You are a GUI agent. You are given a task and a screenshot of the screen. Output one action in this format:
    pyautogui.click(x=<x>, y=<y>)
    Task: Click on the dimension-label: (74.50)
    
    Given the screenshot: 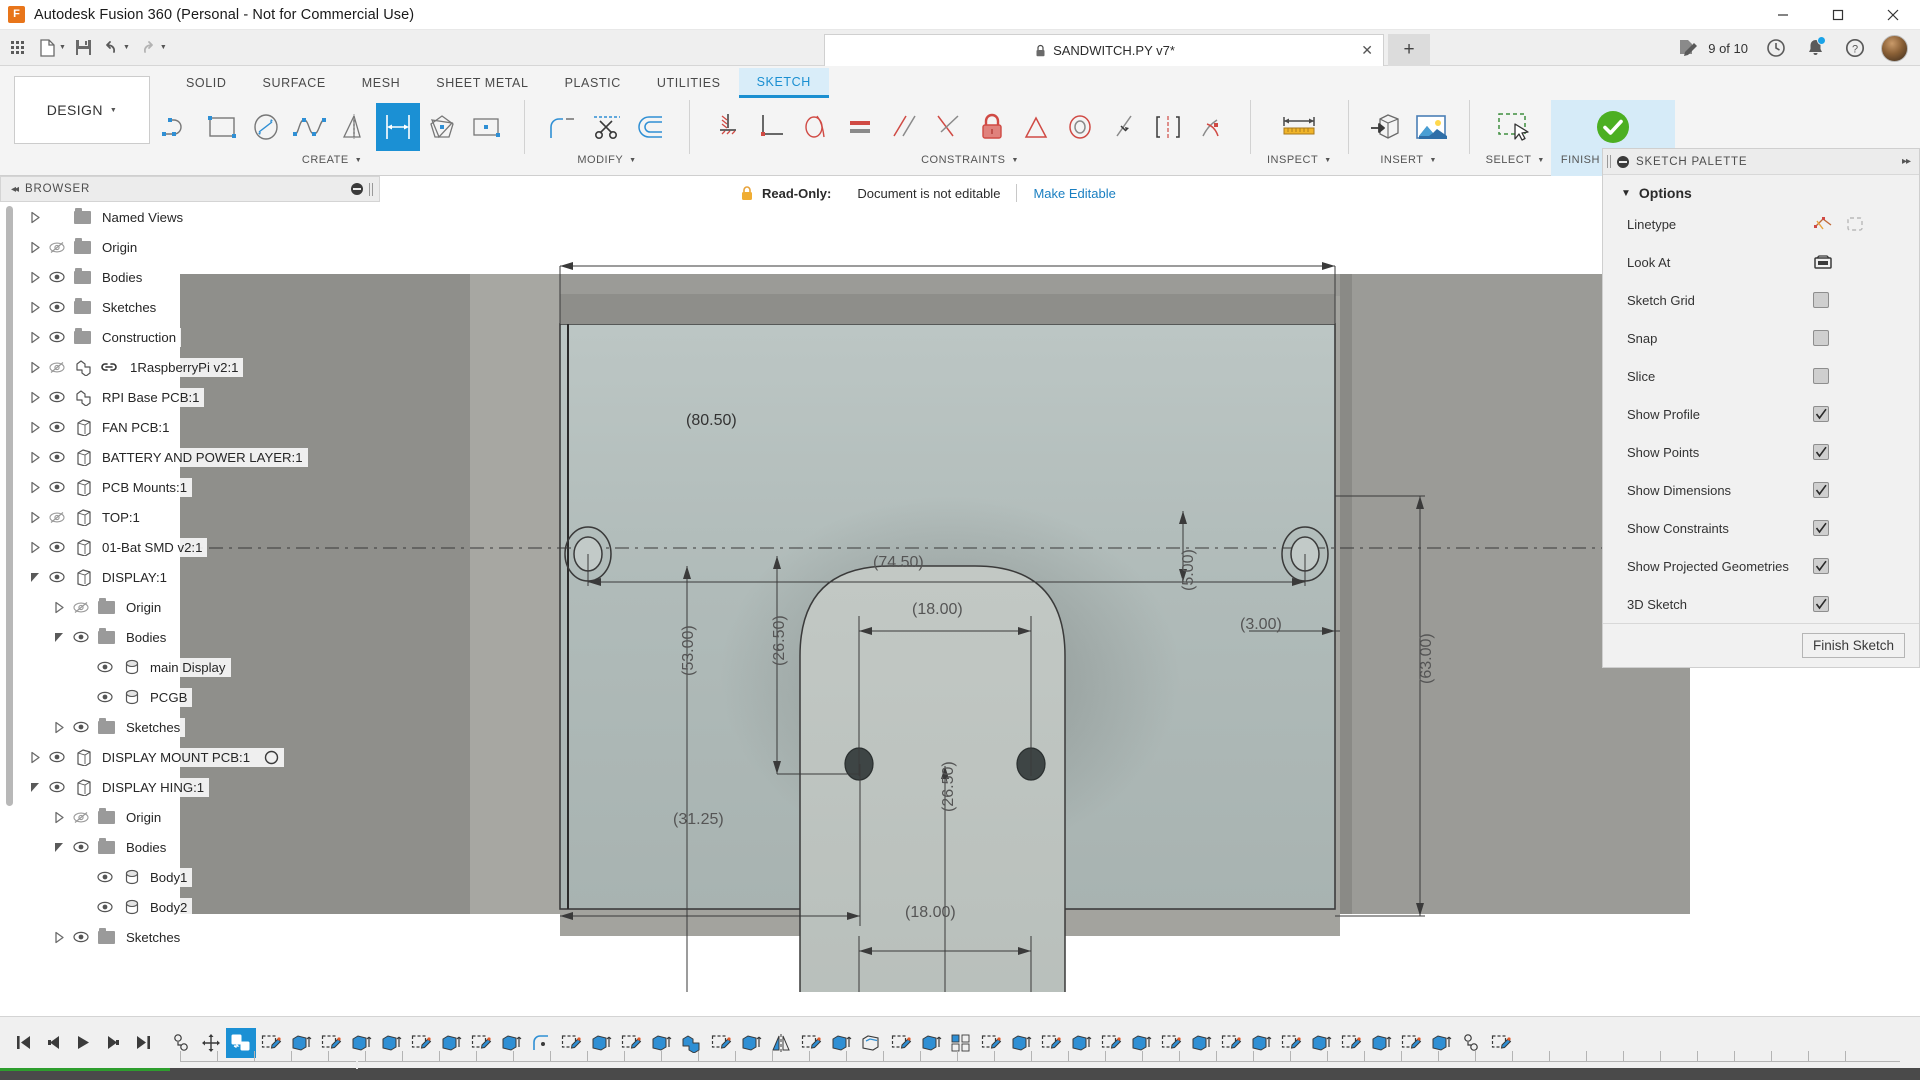 What is the action you would take?
    pyautogui.click(x=898, y=563)
    